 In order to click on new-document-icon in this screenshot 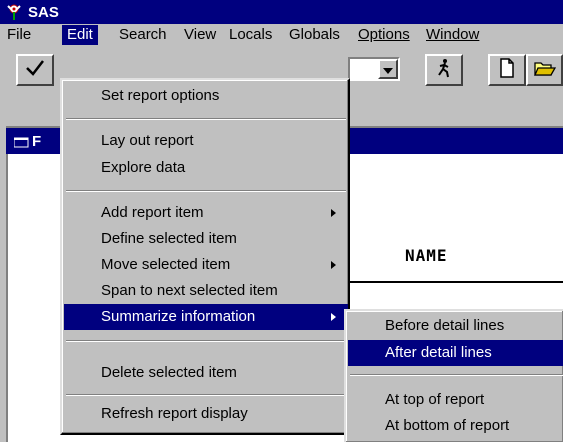, I will do `click(507, 70)`.